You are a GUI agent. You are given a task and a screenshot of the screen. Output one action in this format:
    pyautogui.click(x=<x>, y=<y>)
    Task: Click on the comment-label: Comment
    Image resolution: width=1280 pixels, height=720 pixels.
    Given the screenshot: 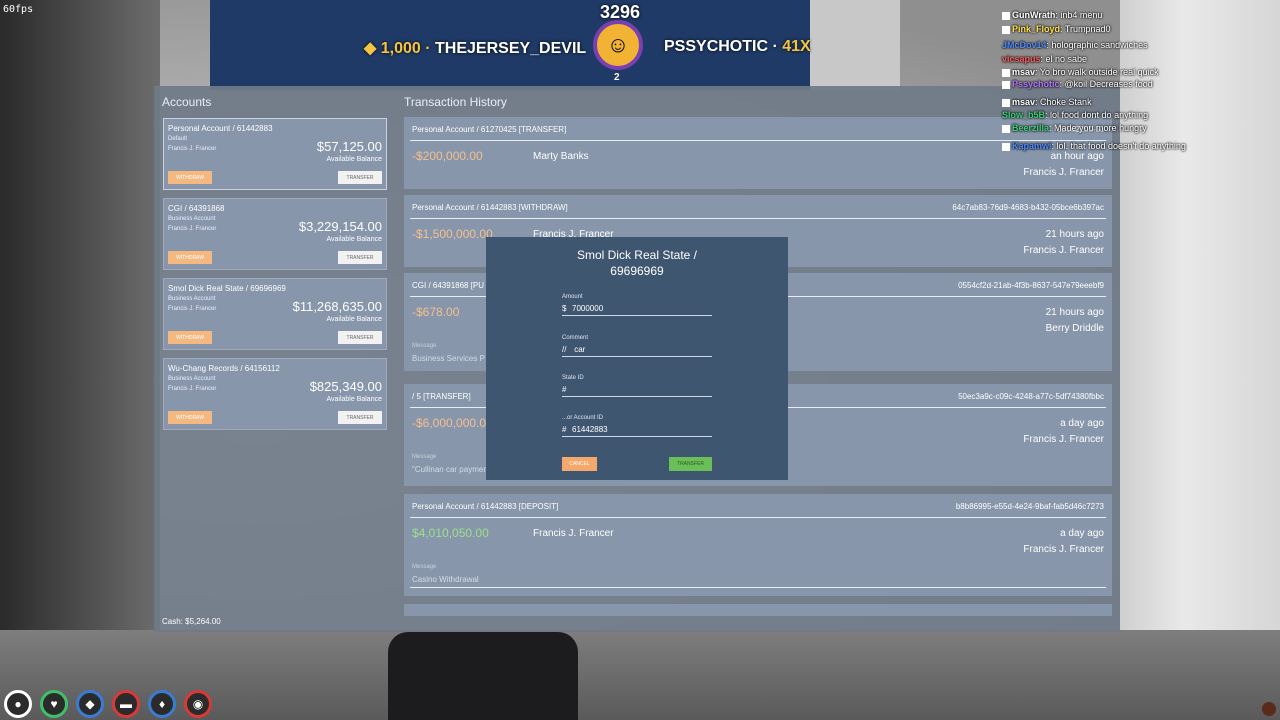 What is the action you would take?
    pyautogui.click(x=575, y=338)
    